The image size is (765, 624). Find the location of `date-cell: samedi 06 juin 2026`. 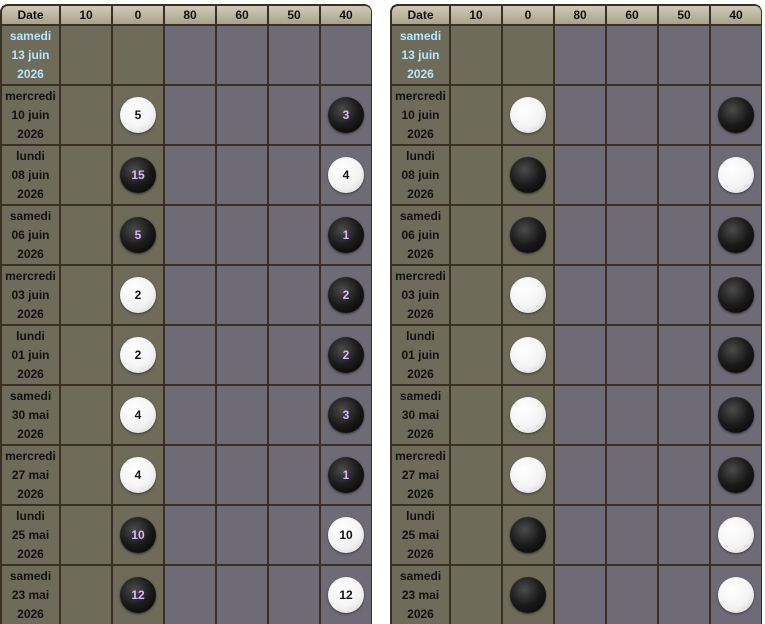

date-cell: samedi 06 juin 2026 is located at coordinates (30, 235).